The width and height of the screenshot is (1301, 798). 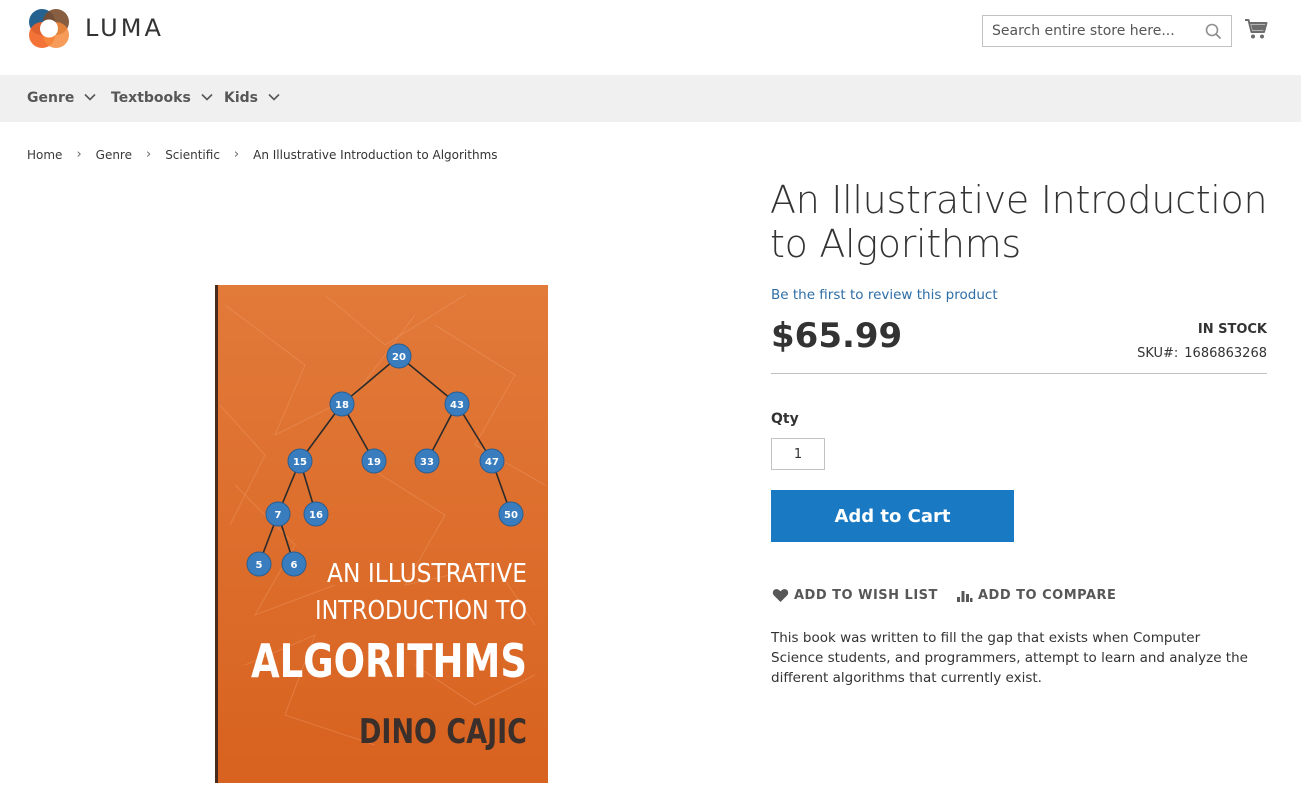 What do you see at coordinates (785, 419) in the screenshot?
I see `qty-label: Qty` at bounding box center [785, 419].